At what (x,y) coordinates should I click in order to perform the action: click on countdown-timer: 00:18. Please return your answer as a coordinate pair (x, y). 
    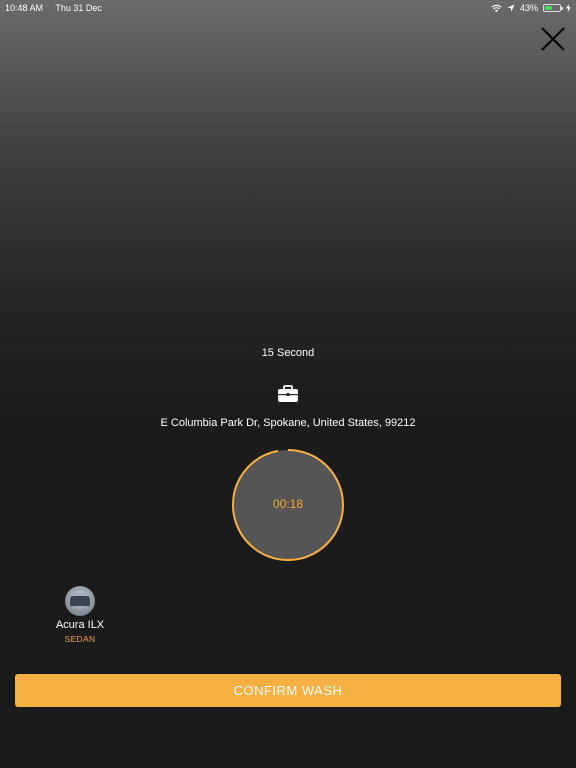
    Looking at the image, I should click on (288, 505).